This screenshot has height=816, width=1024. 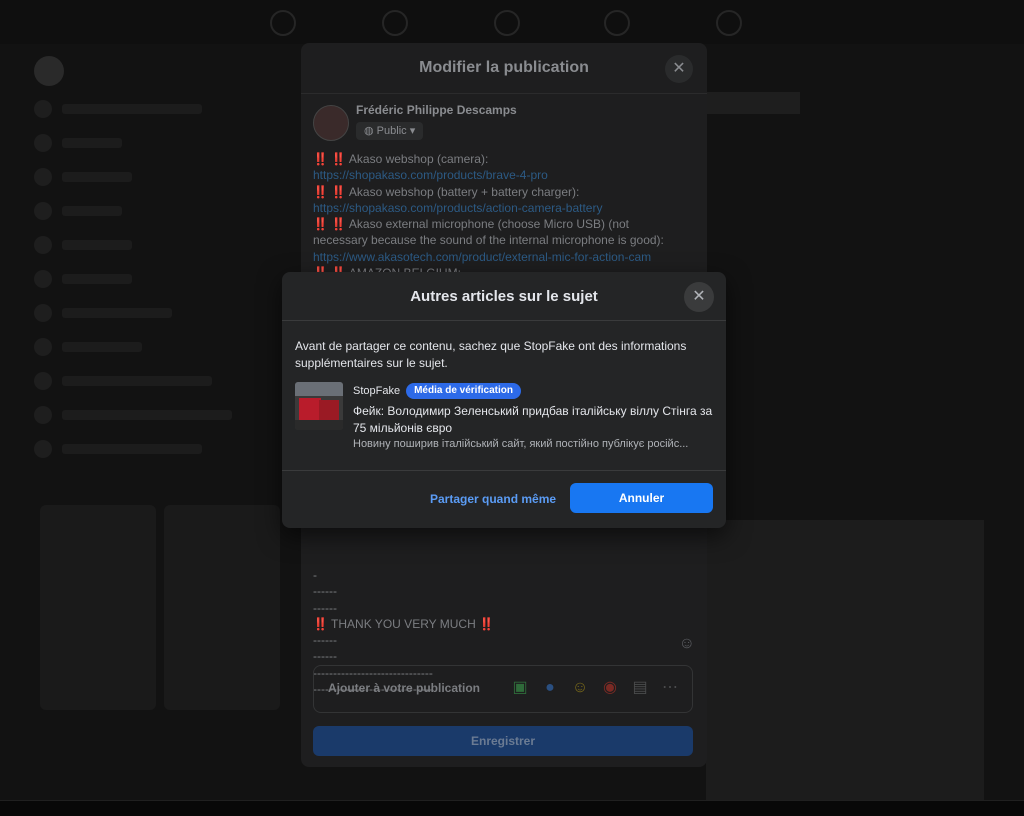 I want to click on post-author: Frédéric Philippe Descamps, so click(x=436, y=110).